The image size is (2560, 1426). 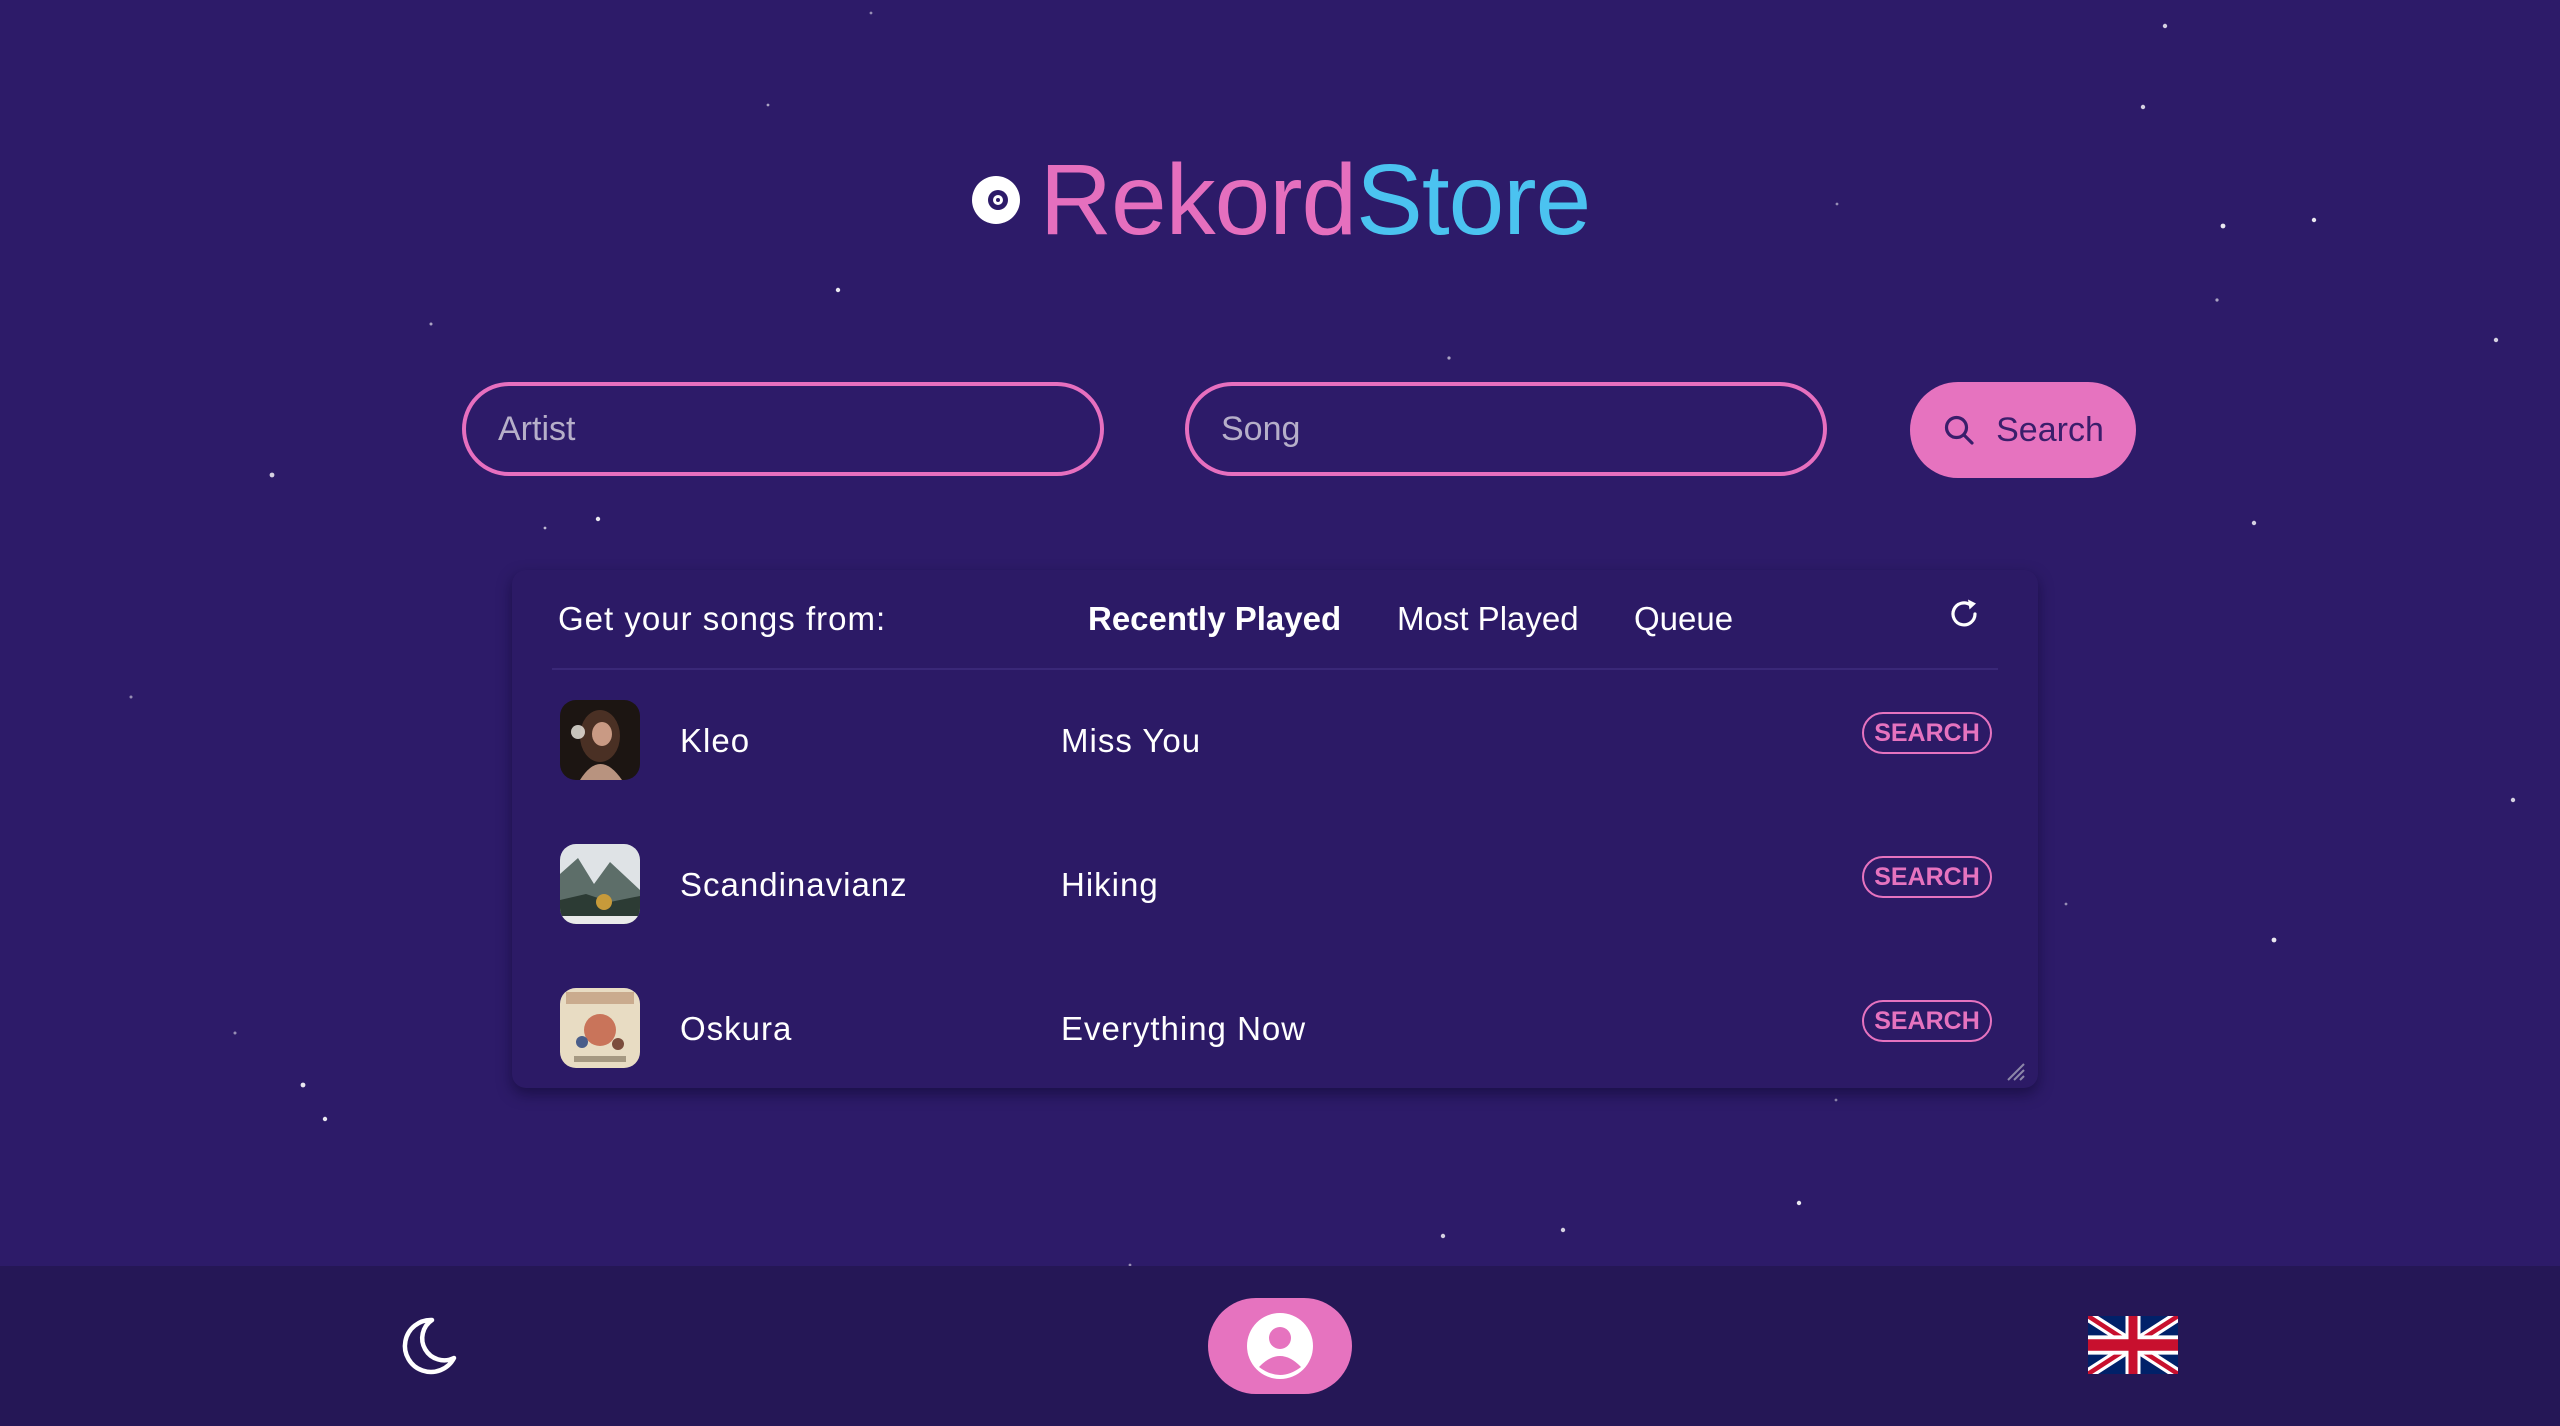 I want to click on profile-button, so click(x=1280, y=1346).